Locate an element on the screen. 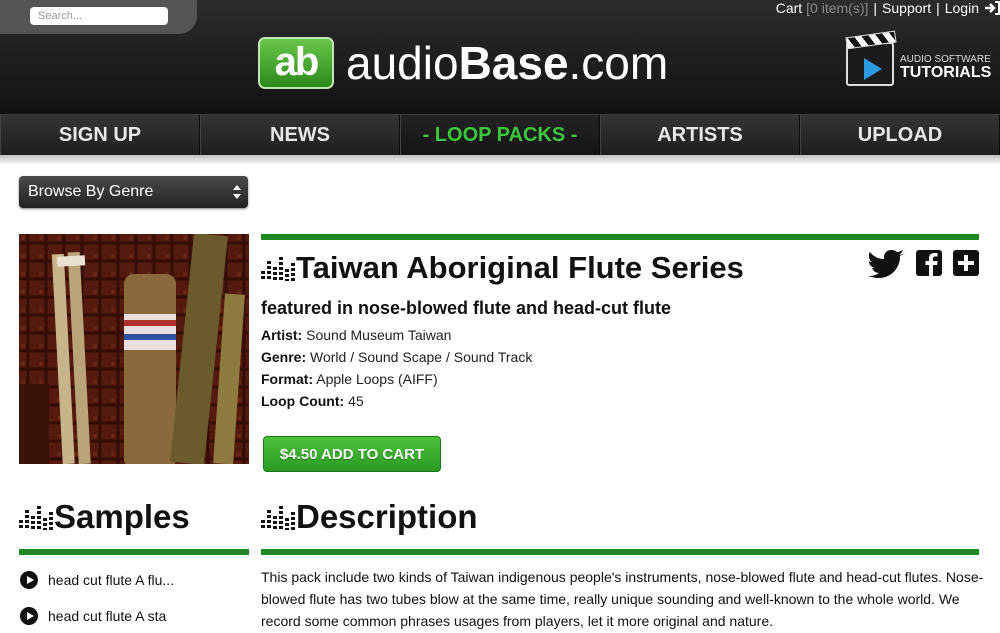 The width and height of the screenshot is (1000, 633). format-row: Format: Apple Loops (AIFF) is located at coordinates (349, 379).